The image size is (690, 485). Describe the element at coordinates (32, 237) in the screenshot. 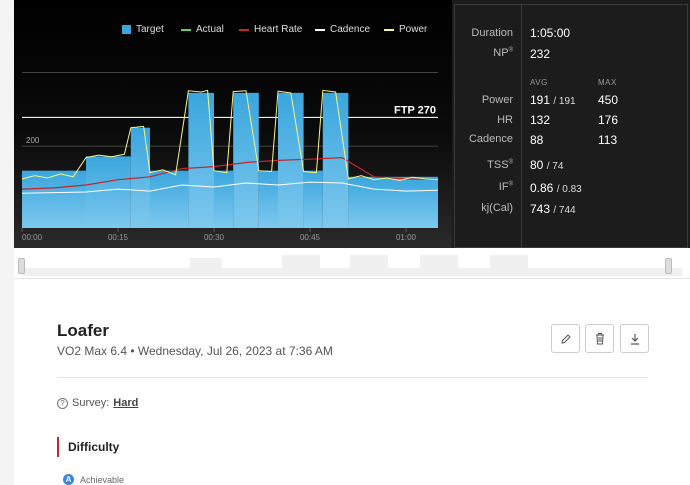

I see `x-tick-label: 00:00` at that location.